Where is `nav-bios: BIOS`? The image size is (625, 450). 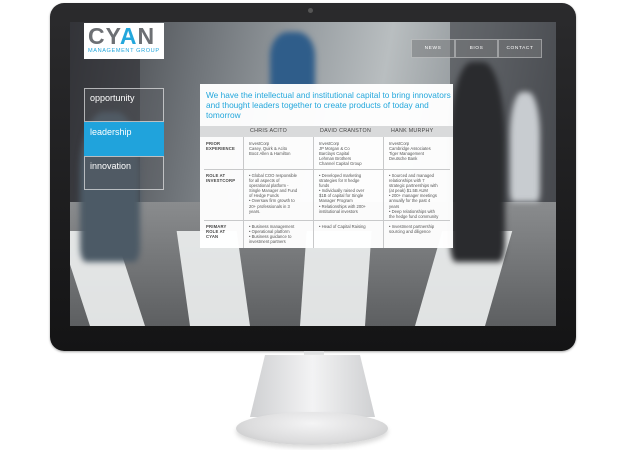 nav-bios: BIOS is located at coordinates (476, 48).